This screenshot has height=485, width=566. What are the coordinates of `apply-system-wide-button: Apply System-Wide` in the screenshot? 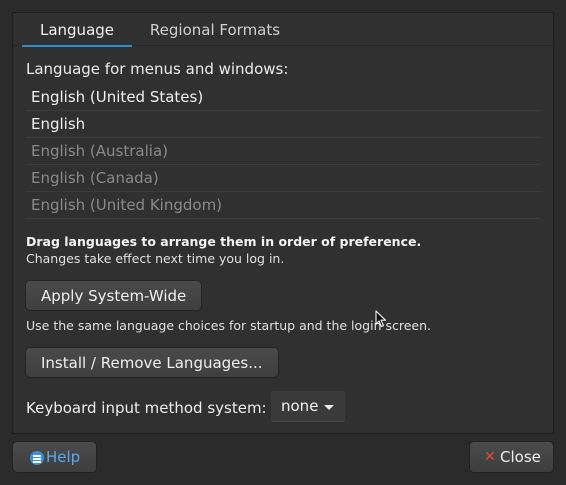 It's located at (114, 295).